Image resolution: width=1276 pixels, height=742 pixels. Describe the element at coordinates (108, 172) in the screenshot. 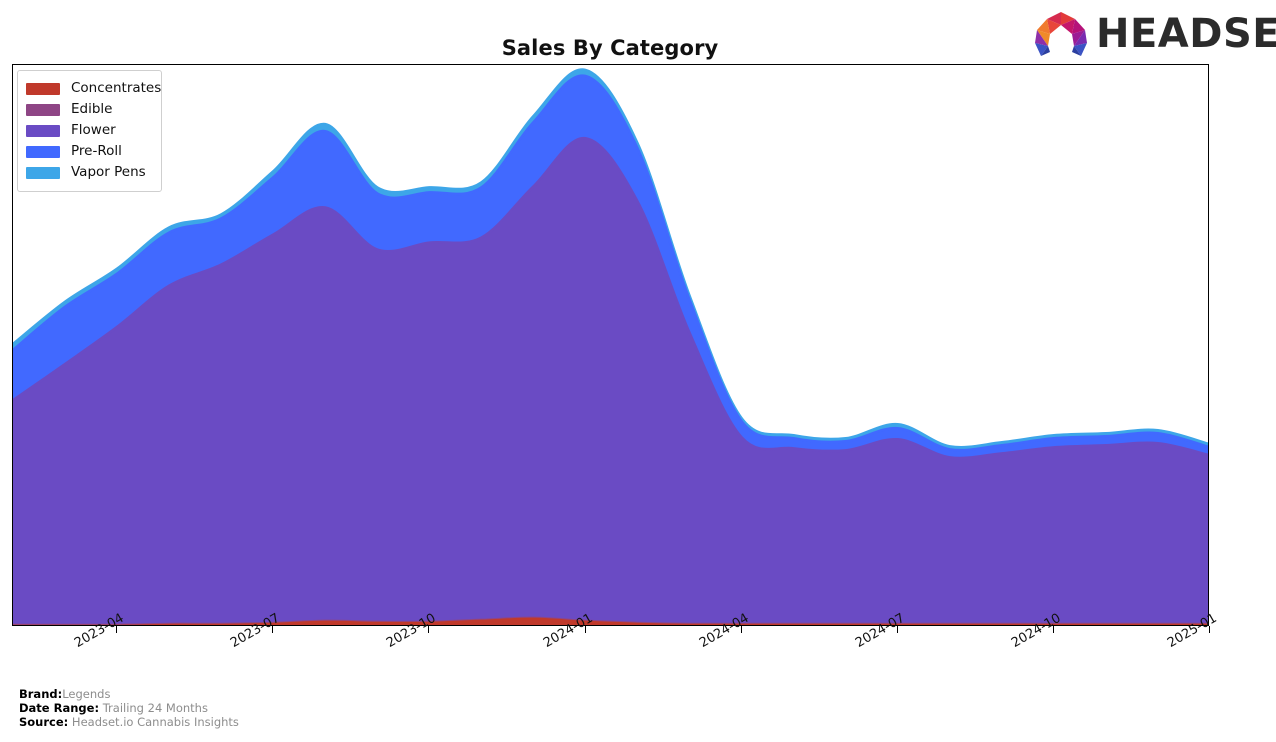

I see `legend-label-vapor-pens: Vapor Pens` at that location.